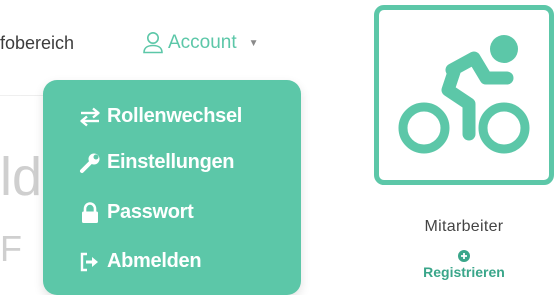  I want to click on menu-item-label: Einstellungen, so click(171, 162).